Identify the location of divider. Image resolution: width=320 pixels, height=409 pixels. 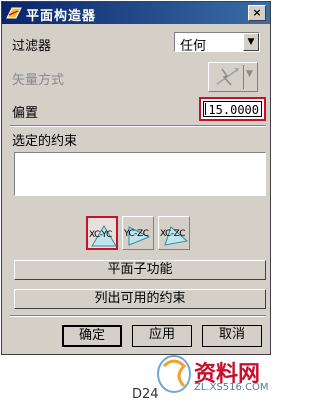
(138, 126).